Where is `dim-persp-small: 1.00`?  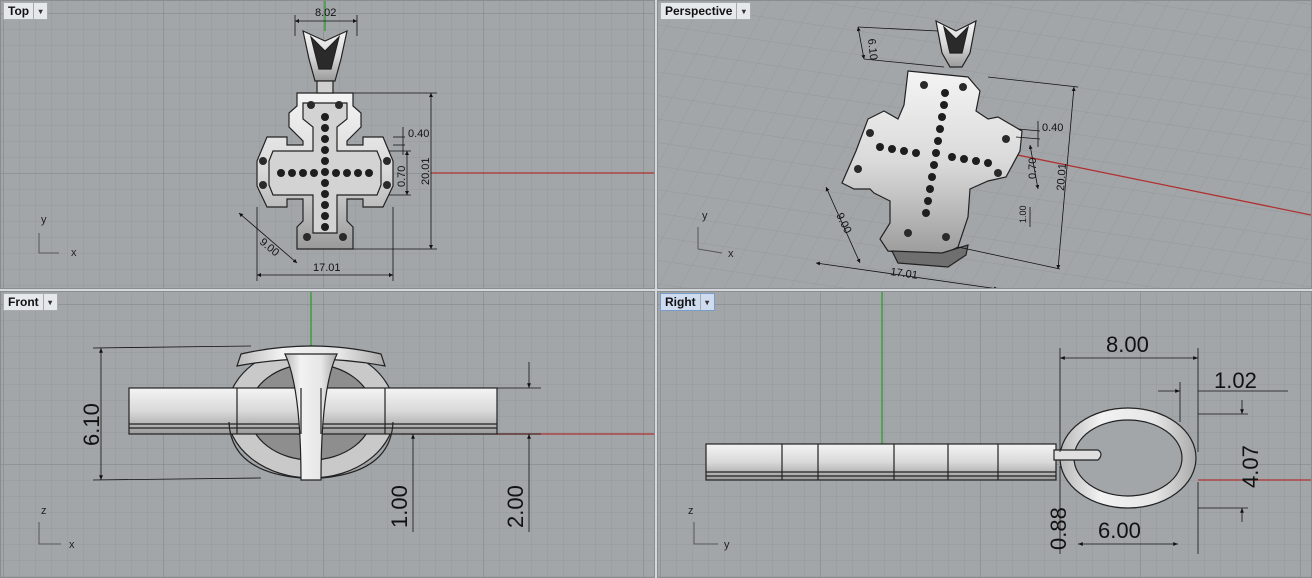 dim-persp-small: 1.00 is located at coordinates (1023, 214).